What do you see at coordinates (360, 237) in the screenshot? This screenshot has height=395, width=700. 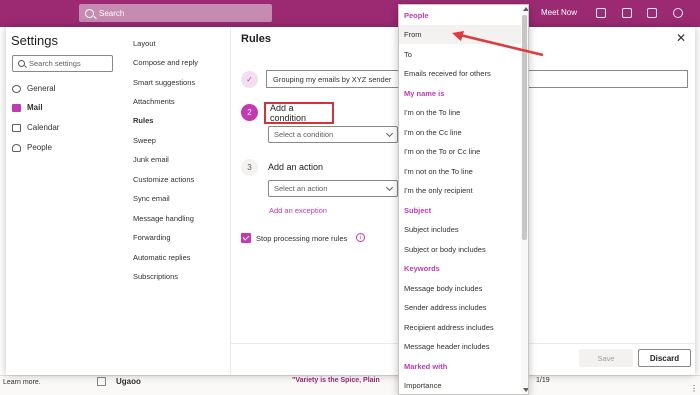 I see `info-icon: i` at bounding box center [360, 237].